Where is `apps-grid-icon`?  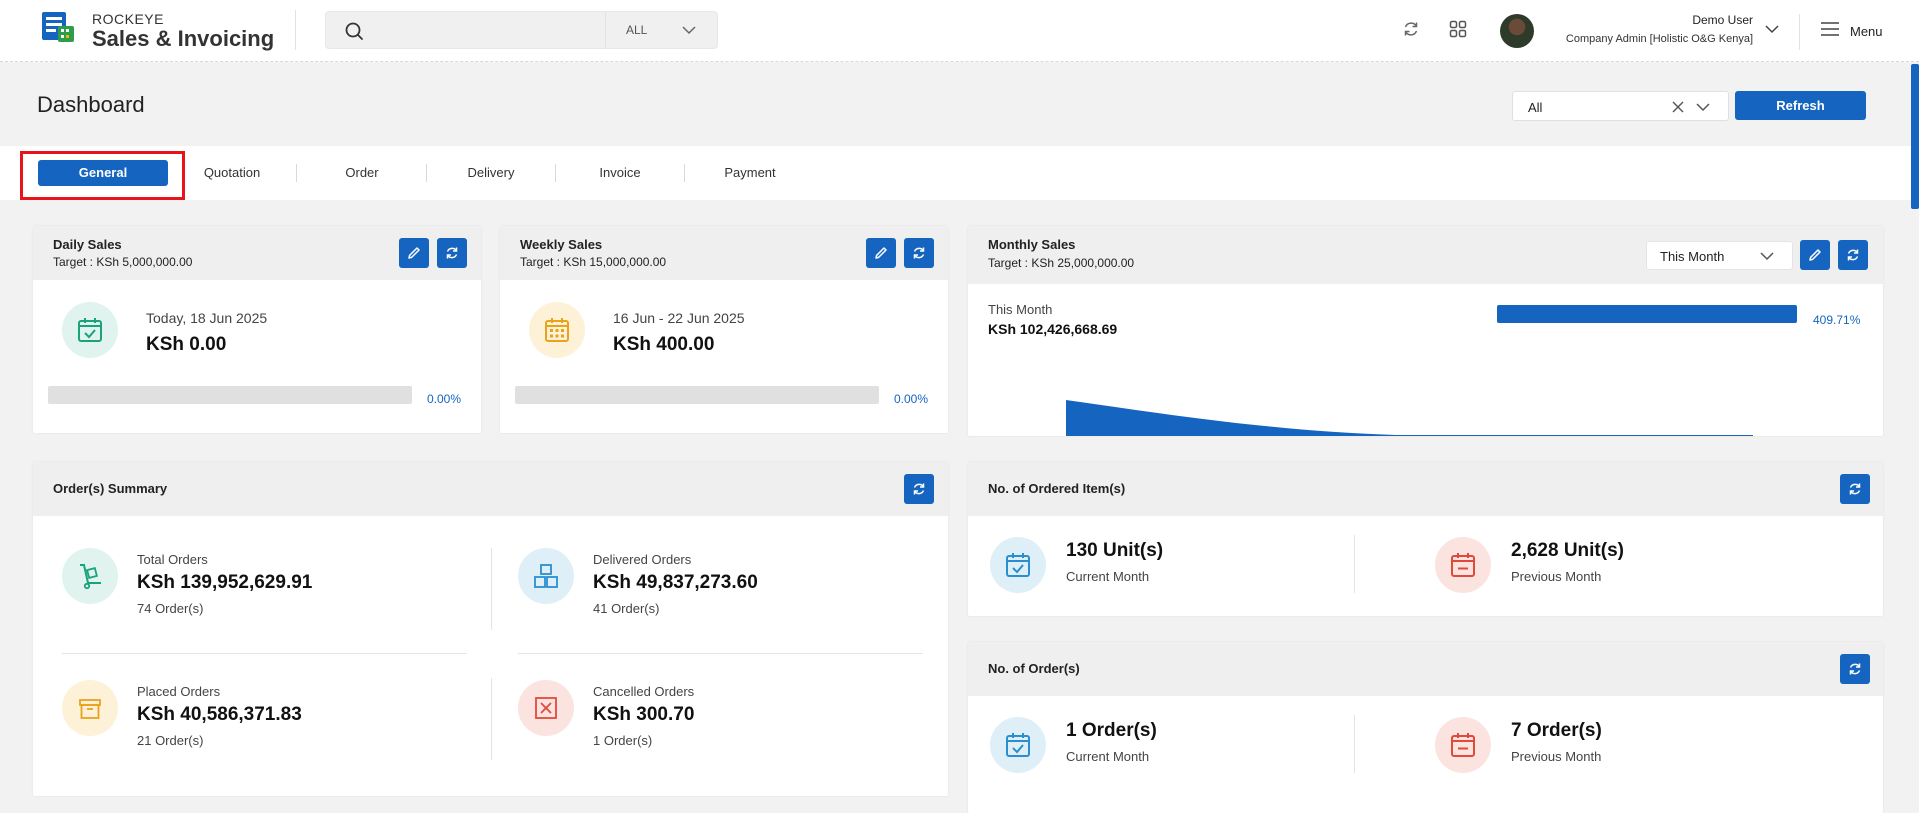 apps-grid-icon is located at coordinates (1458, 29).